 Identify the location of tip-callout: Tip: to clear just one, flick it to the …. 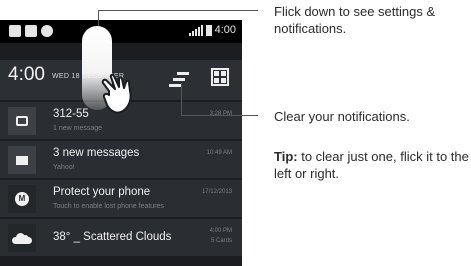
(372, 165).